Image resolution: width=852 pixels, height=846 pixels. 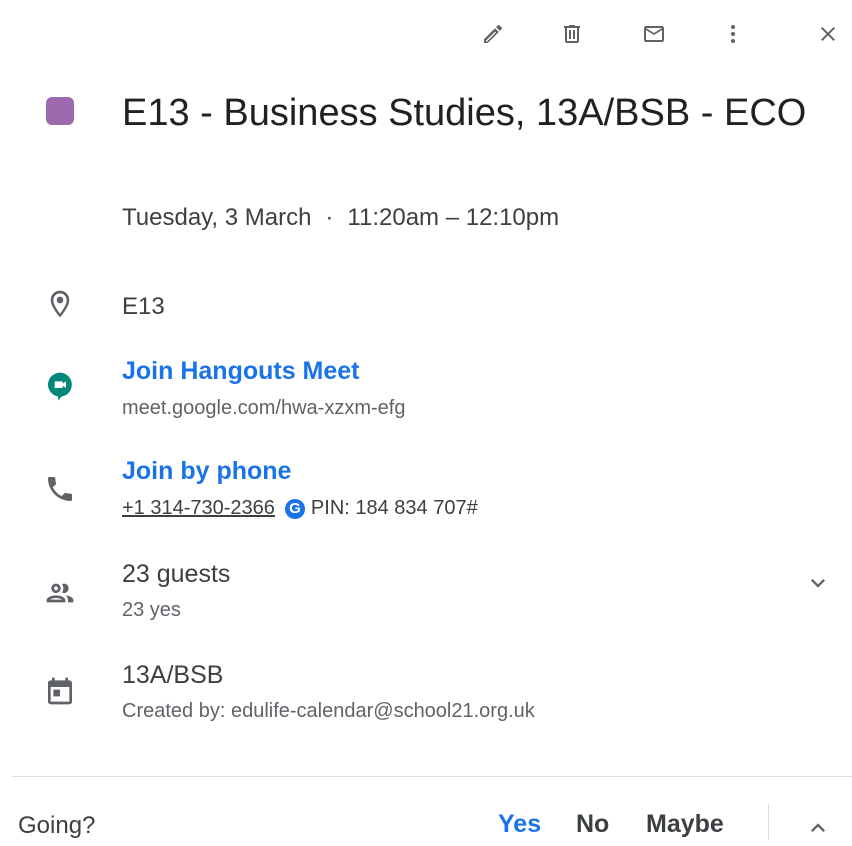 I want to click on more-vertical-icon, so click(x=733, y=34).